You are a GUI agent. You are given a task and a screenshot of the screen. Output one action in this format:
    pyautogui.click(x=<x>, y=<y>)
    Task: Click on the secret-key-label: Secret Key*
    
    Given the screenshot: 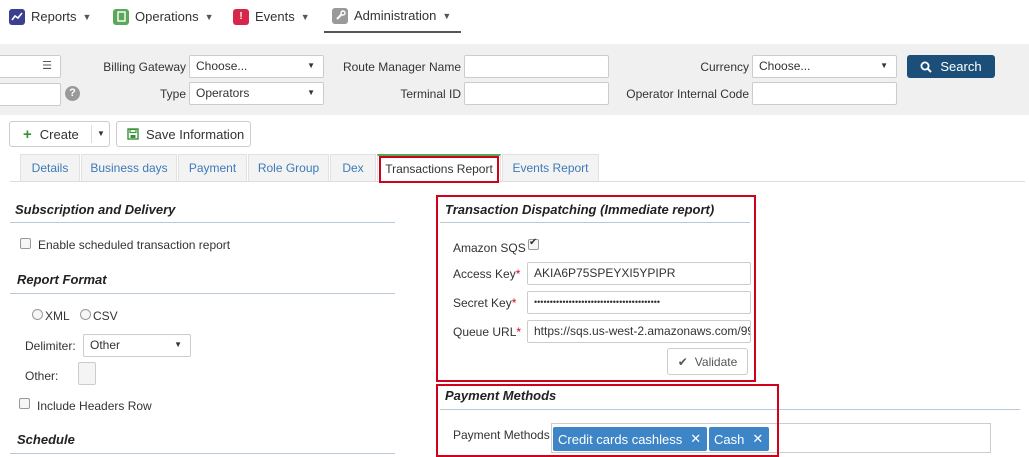 What is the action you would take?
    pyautogui.click(x=484, y=303)
    